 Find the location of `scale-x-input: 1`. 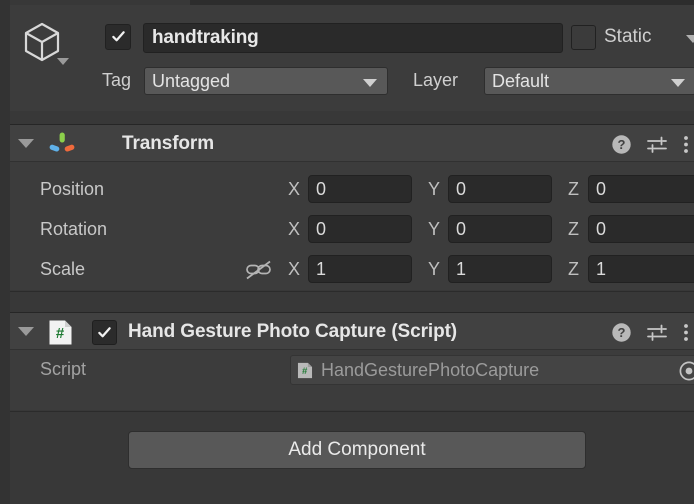

scale-x-input: 1 is located at coordinates (360, 269).